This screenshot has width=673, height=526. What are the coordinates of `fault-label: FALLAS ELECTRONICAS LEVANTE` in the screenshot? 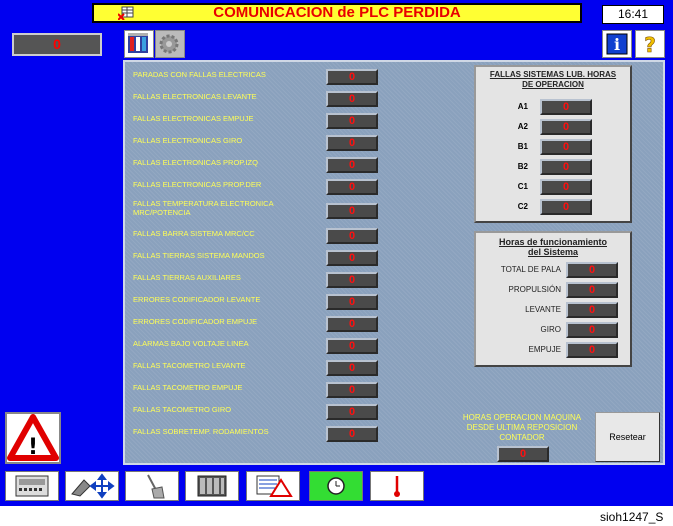 It's located at (195, 96).